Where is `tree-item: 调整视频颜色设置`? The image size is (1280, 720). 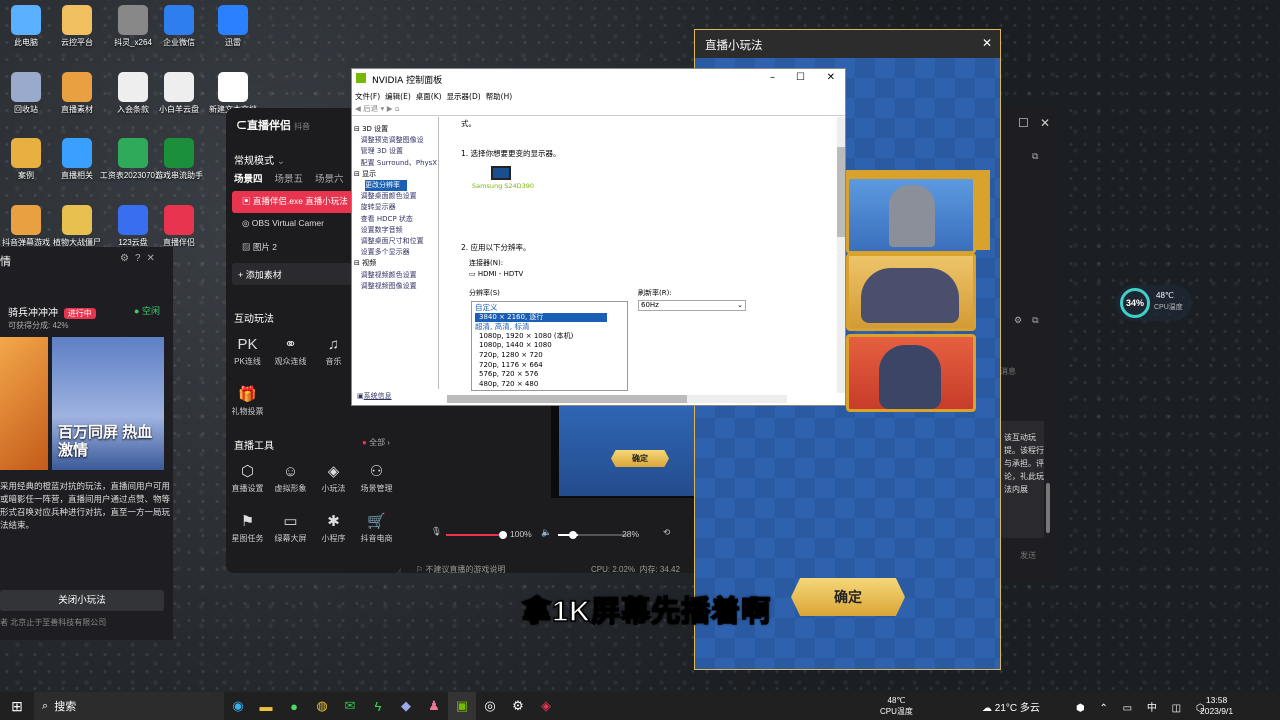 tree-item: 调整视频颜色设置 is located at coordinates (395, 275).